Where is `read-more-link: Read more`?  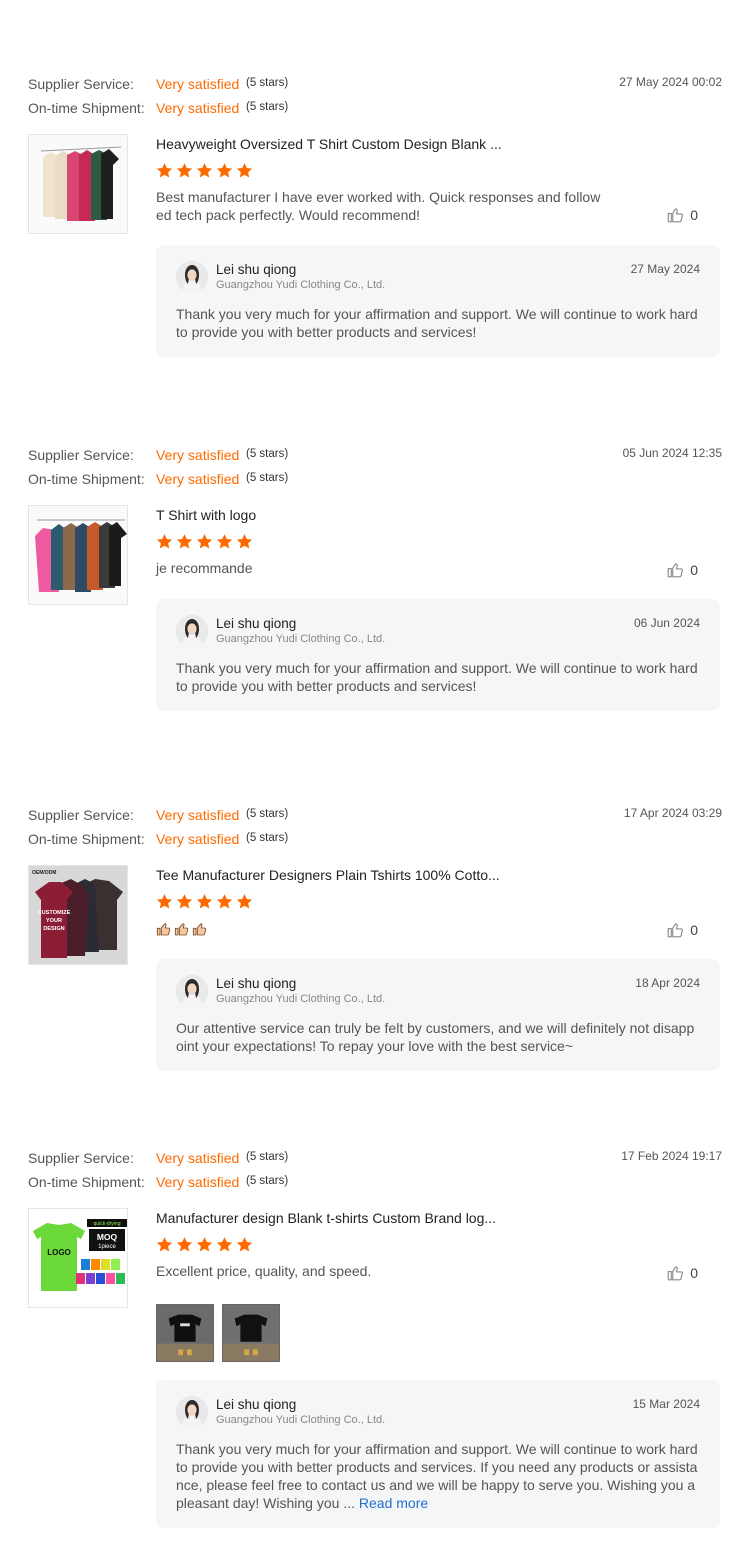
read-more-link: Read more is located at coordinates (393, 1503).